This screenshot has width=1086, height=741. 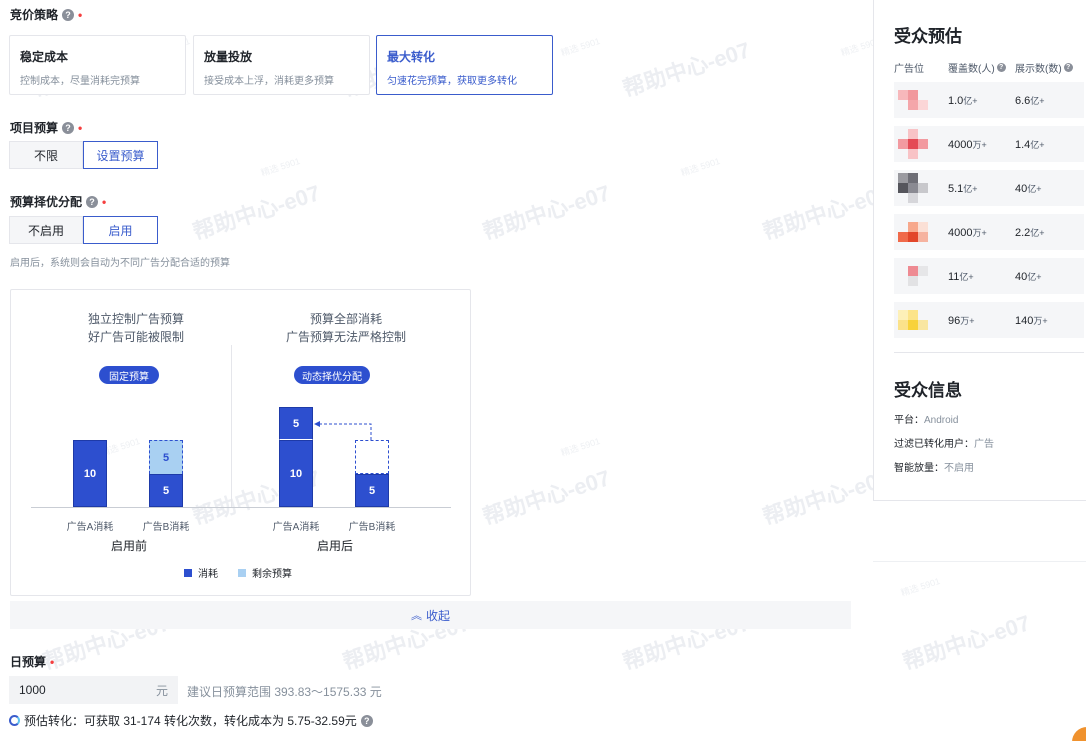 What do you see at coordinates (97, 65) in the screenshot?
I see `bid-card-stable-cost: 稳定成本 控制成本，尽量消耗完预算` at bounding box center [97, 65].